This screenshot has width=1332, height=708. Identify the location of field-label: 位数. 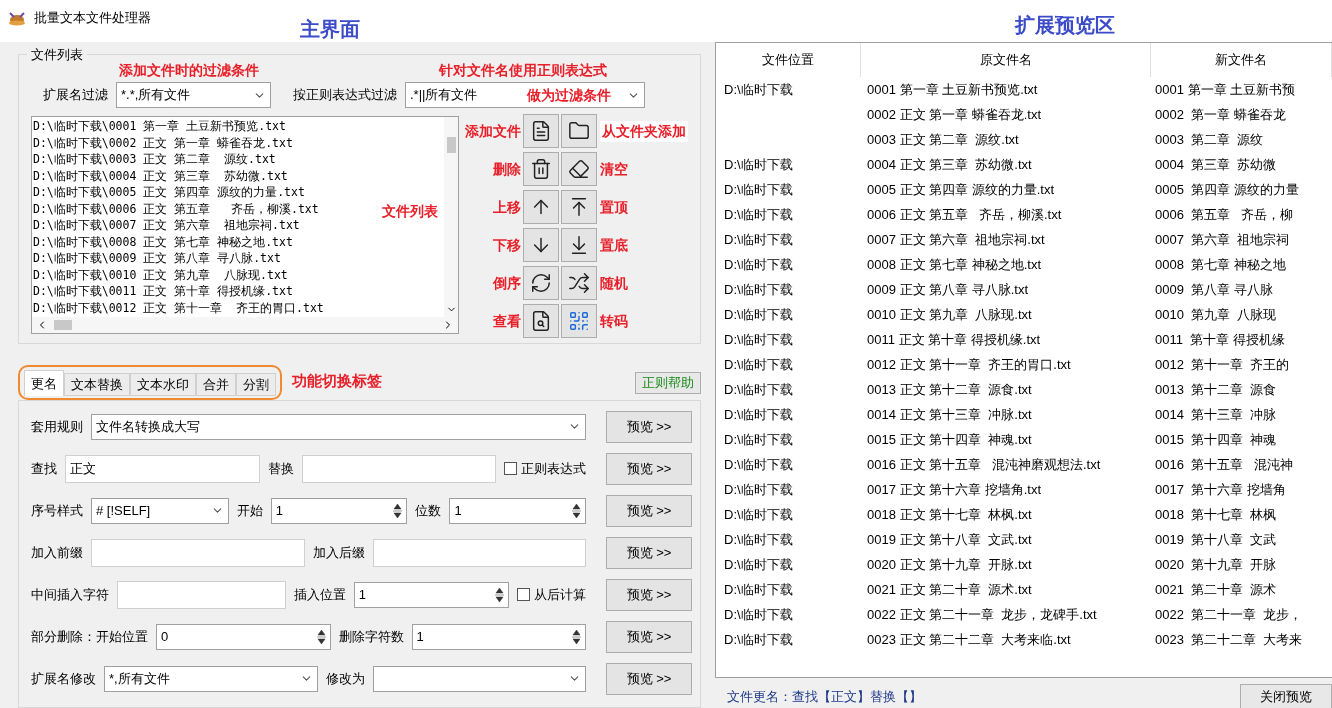
(428, 510).